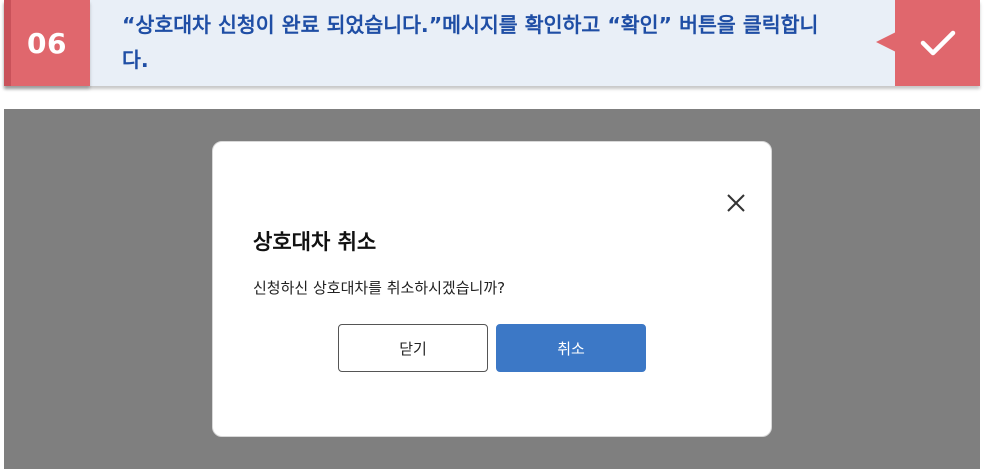 Image resolution: width=984 pixels, height=469 pixels. I want to click on dialog-title: 상호대차 취소, so click(315, 242).